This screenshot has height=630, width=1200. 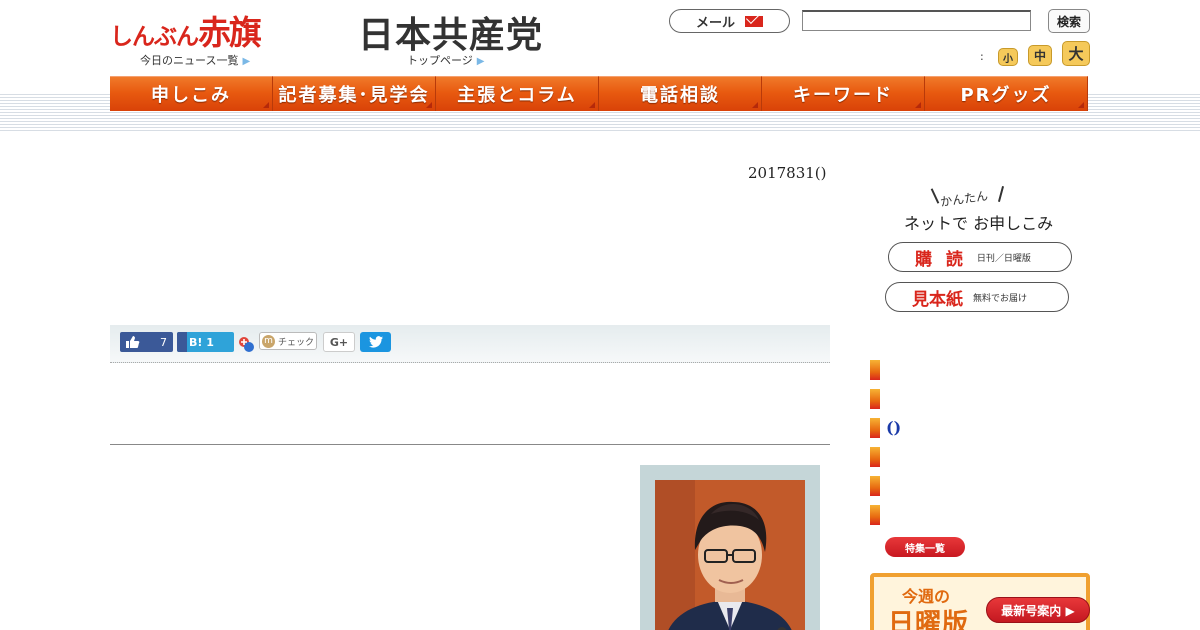 I want to click on subscribe-button: 購 読 日刊／日曜版, so click(x=980, y=257).